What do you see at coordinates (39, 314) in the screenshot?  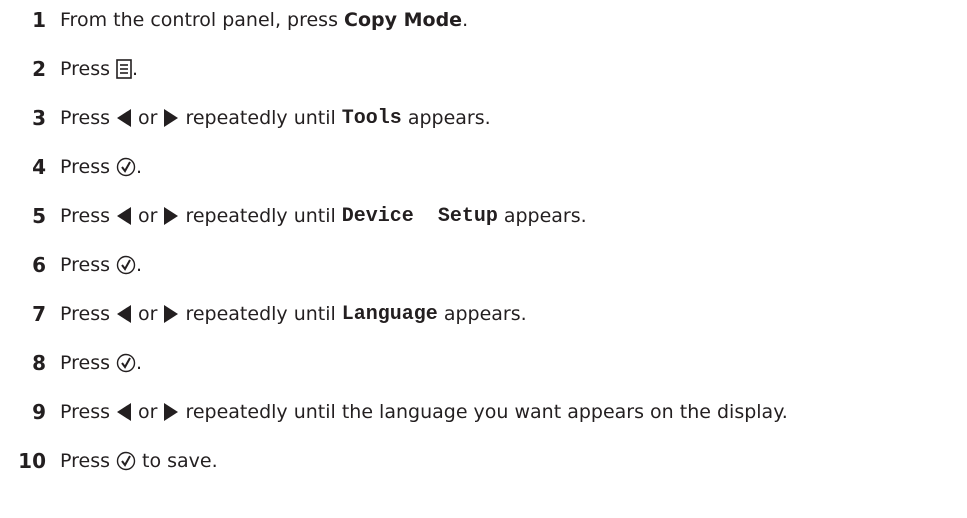 I see `step-number: 7` at bounding box center [39, 314].